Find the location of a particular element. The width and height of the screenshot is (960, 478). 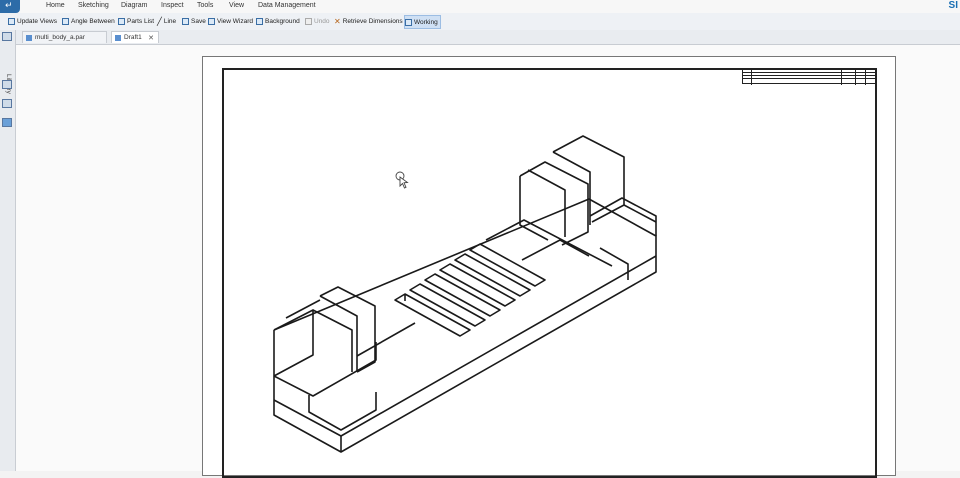

right-deck-inner is located at coordinates (555, 250).